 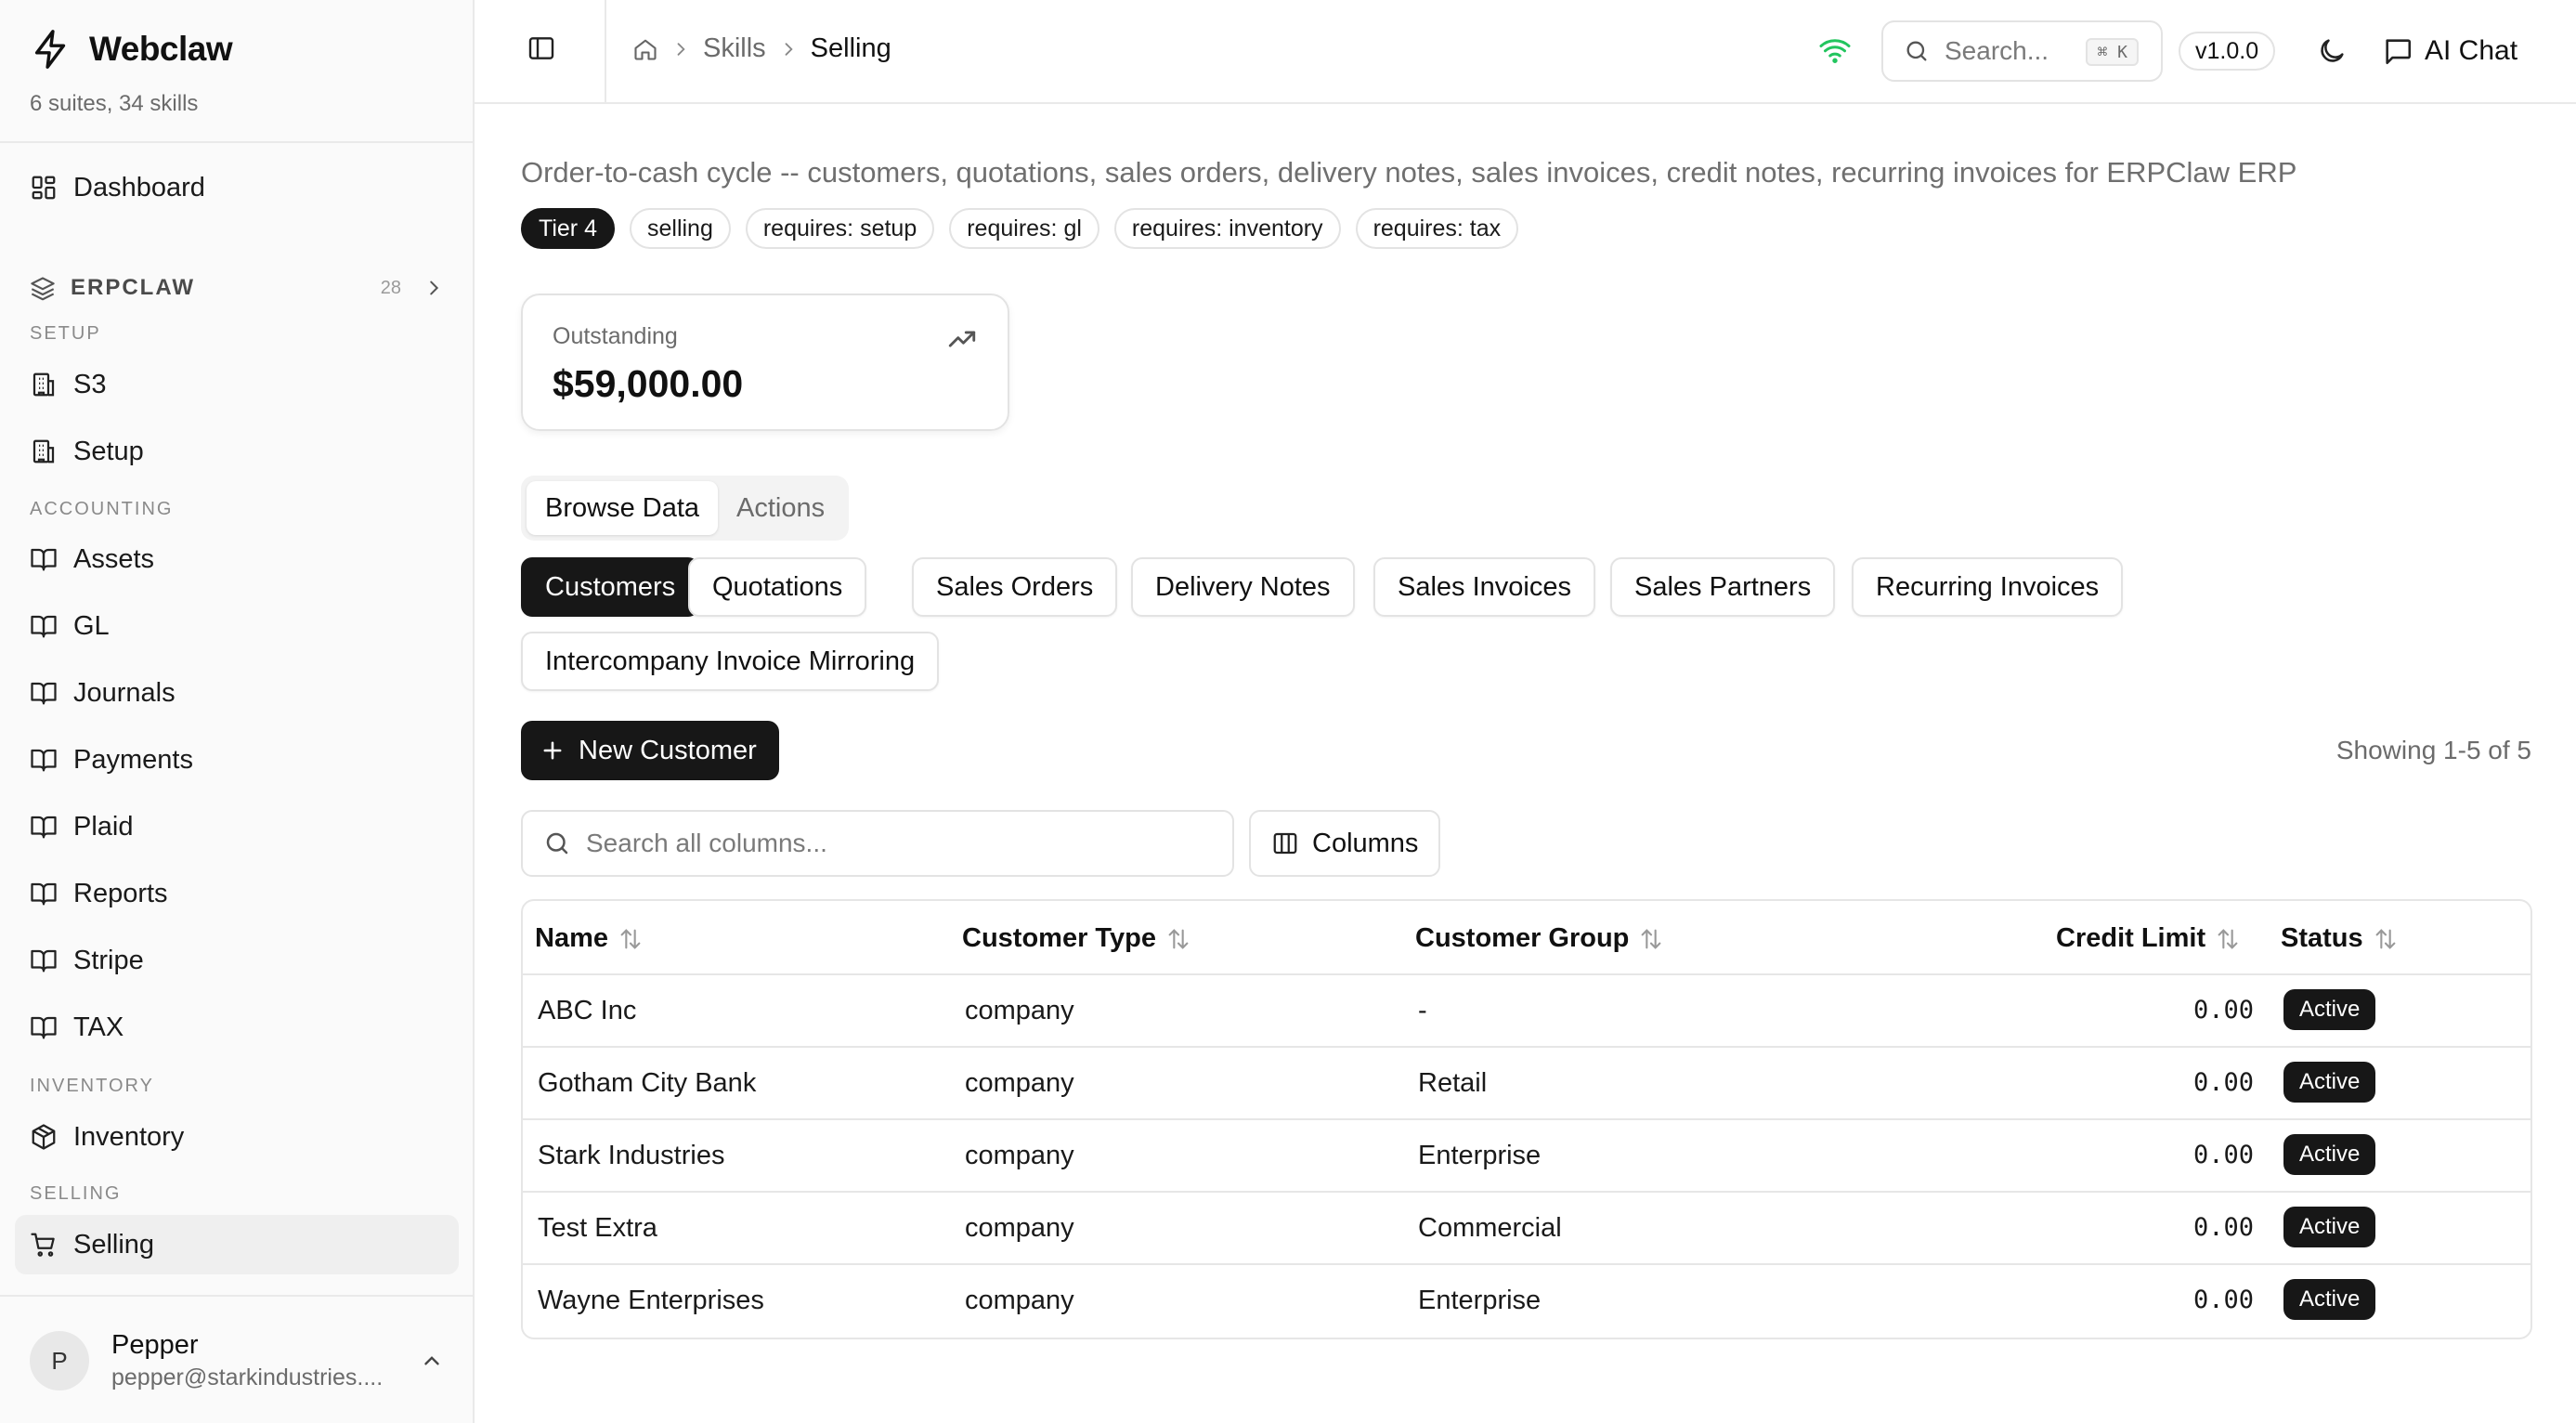 I want to click on column-header-customer-type: Customer Type, so click(x=1076, y=938).